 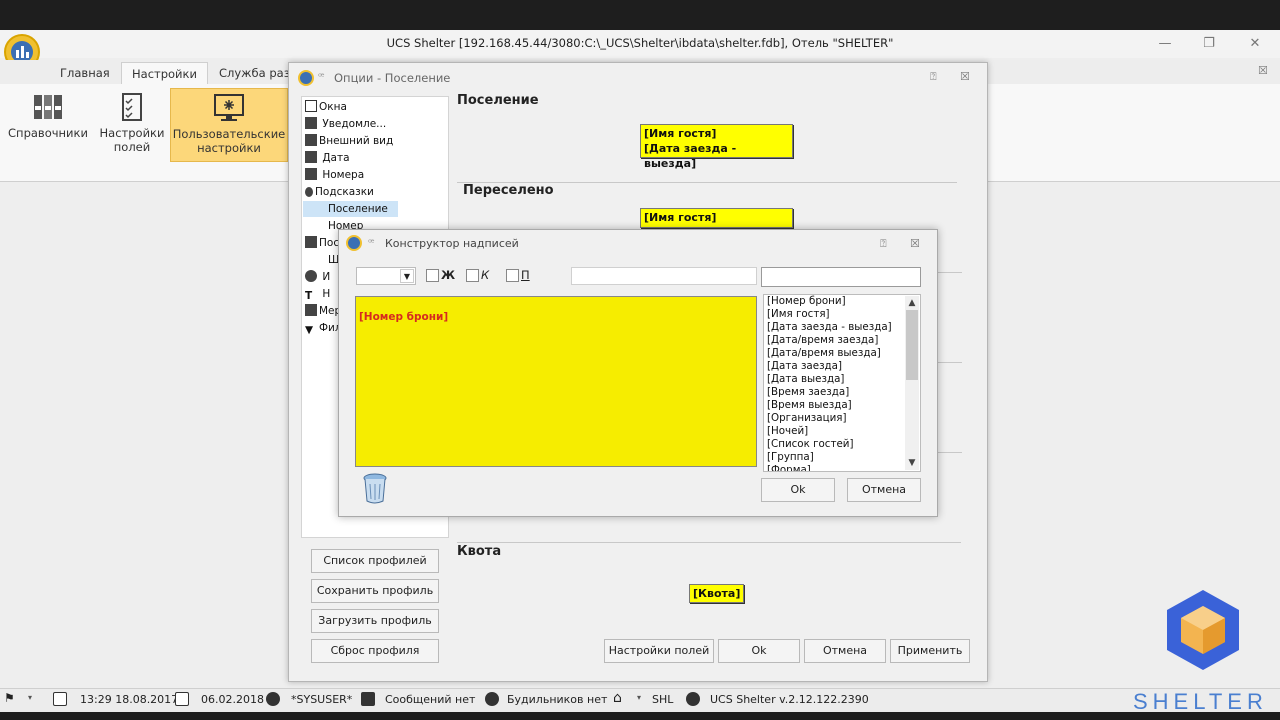 What do you see at coordinates (333, 107) in the screenshot?
I see `tree-label: Окна` at bounding box center [333, 107].